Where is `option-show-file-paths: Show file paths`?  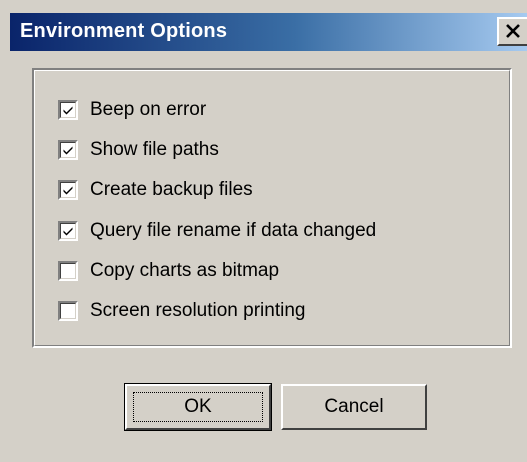
option-show-file-paths: Show file paths is located at coordinates (138, 150).